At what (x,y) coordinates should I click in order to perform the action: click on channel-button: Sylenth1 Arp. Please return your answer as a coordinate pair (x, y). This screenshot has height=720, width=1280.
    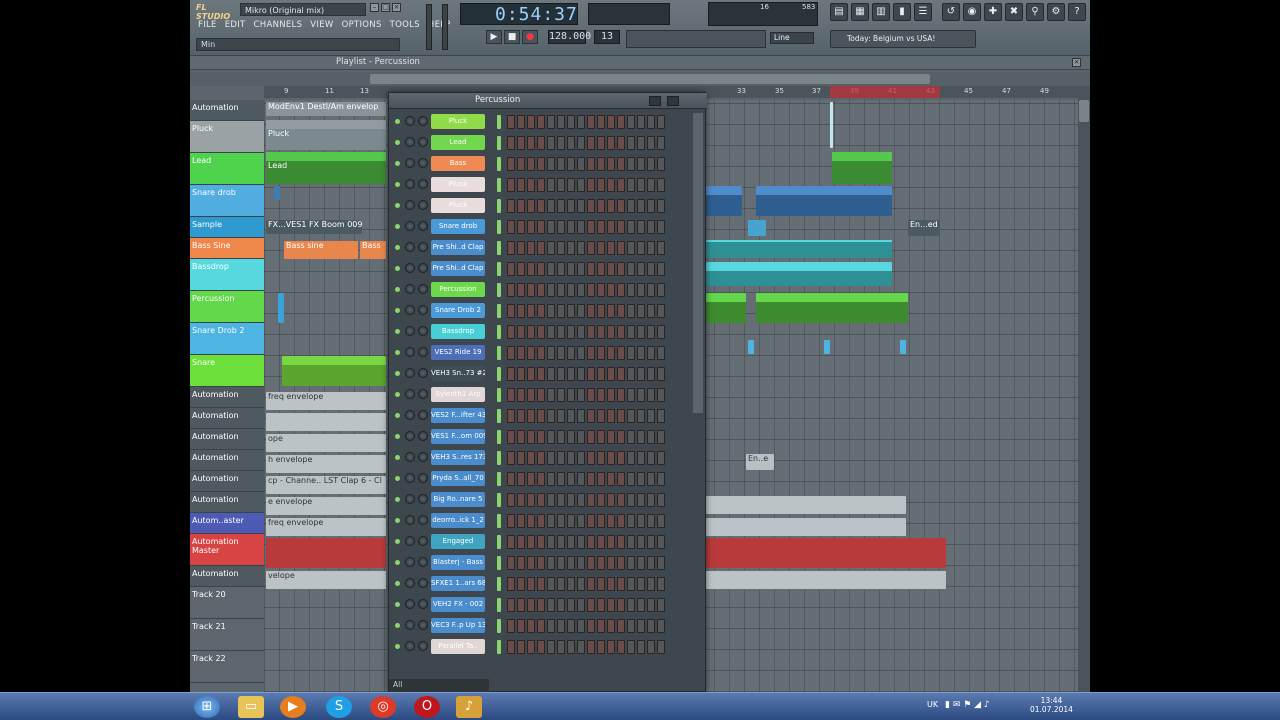
    Looking at the image, I should click on (458, 394).